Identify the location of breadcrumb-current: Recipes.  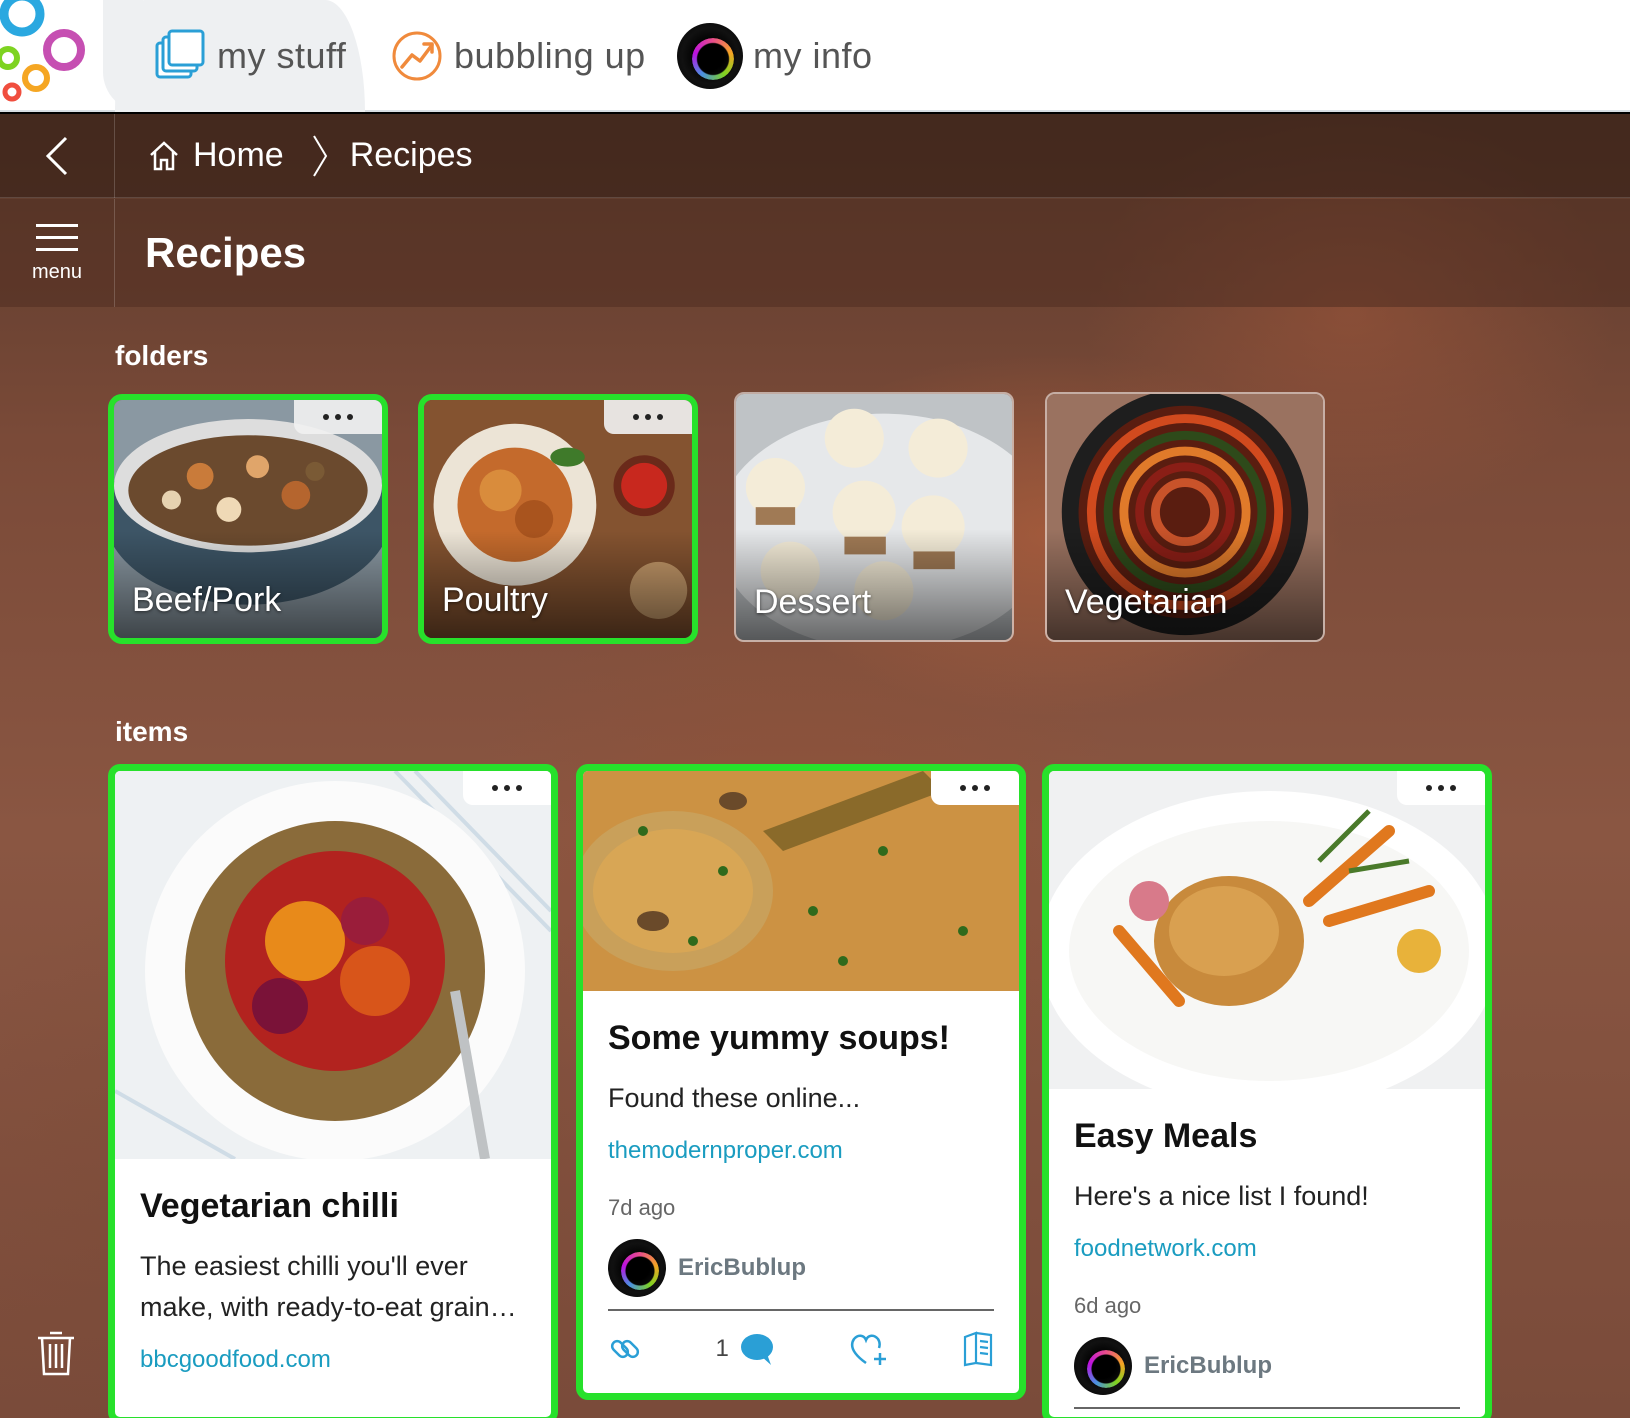
(411, 155).